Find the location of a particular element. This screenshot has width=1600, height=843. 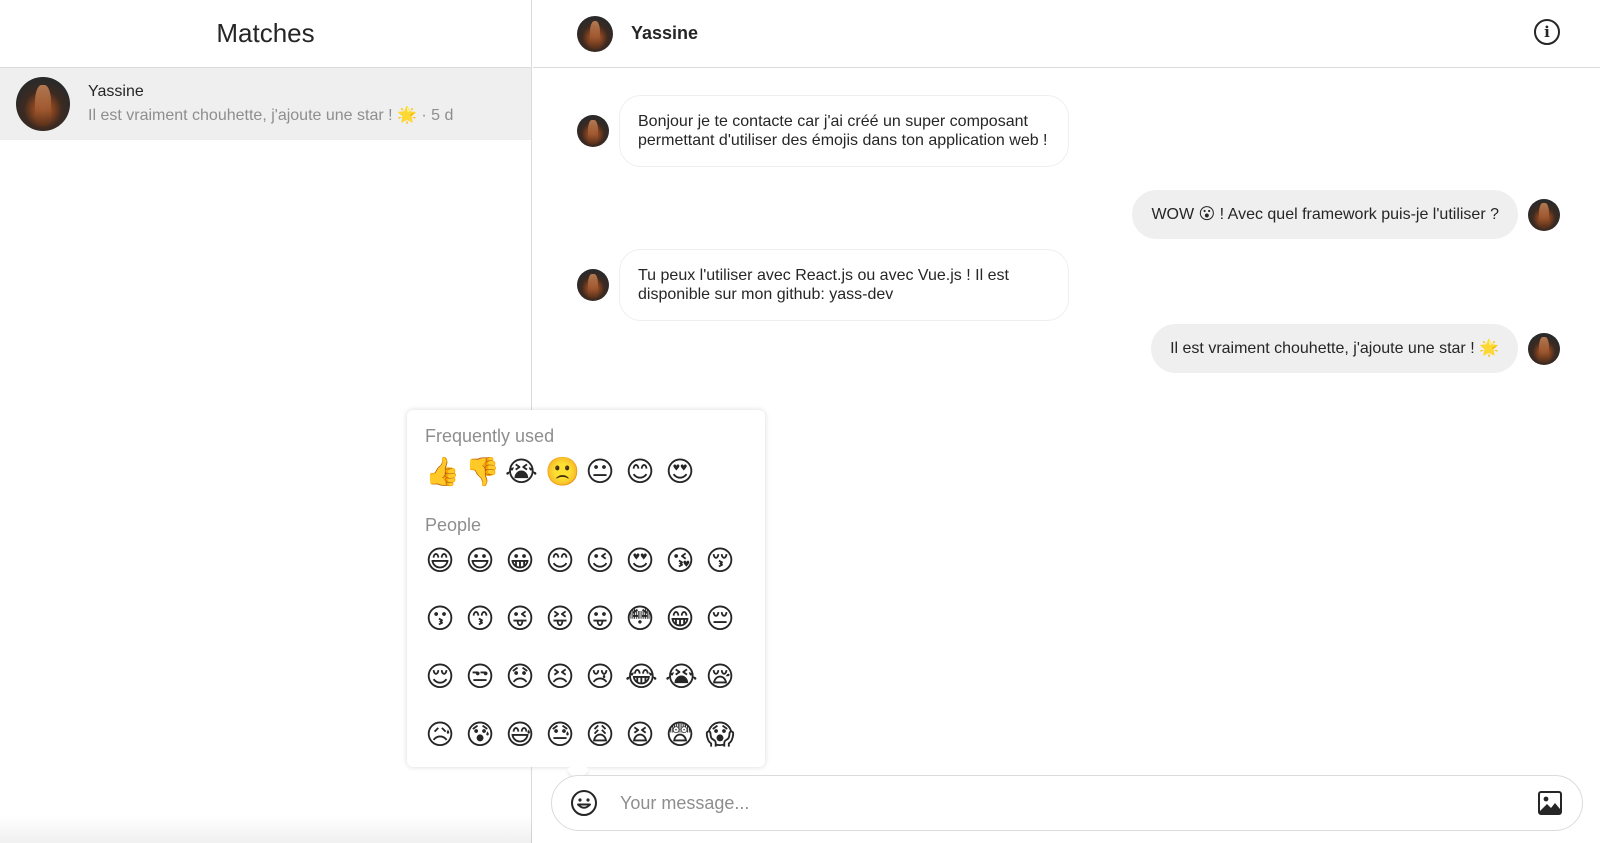

emoji: 😅 is located at coordinates (520, 735).